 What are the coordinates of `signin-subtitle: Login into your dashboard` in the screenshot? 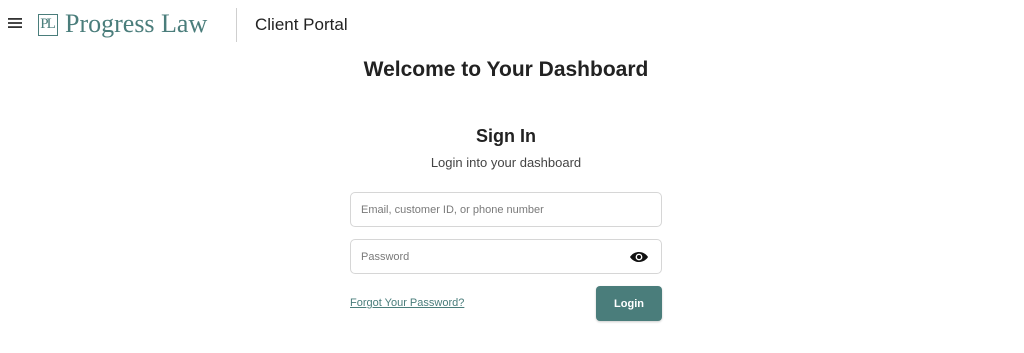 It's located at (506, 162).